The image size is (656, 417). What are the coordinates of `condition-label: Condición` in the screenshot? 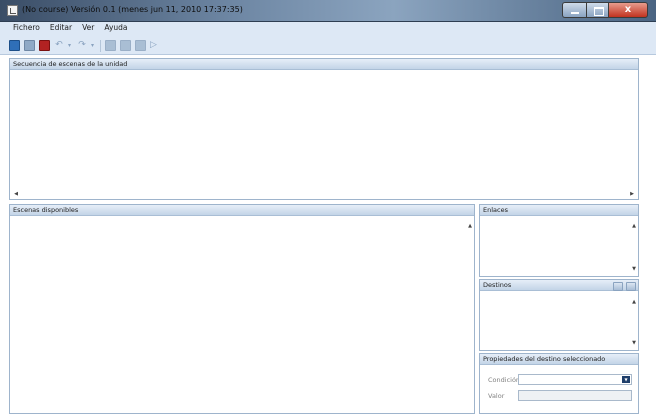 It's located at (504, 380).